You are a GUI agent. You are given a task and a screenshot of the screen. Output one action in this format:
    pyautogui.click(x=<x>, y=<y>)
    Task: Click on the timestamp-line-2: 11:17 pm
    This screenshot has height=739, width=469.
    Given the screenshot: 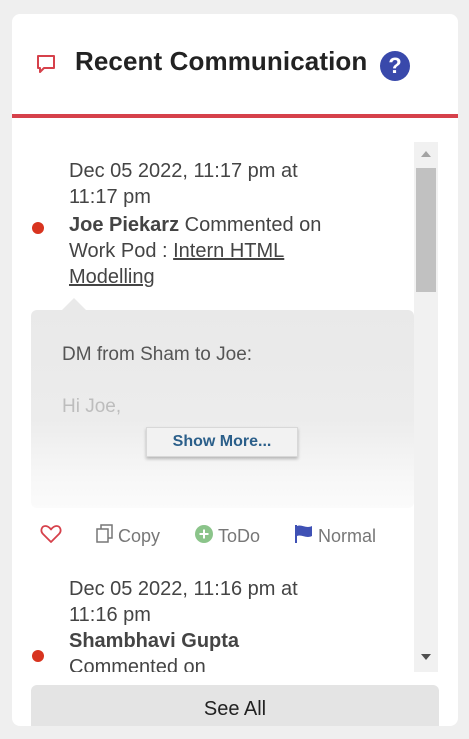 What is the action you would take?
    pyautogui.click(x=110, y=197)
    